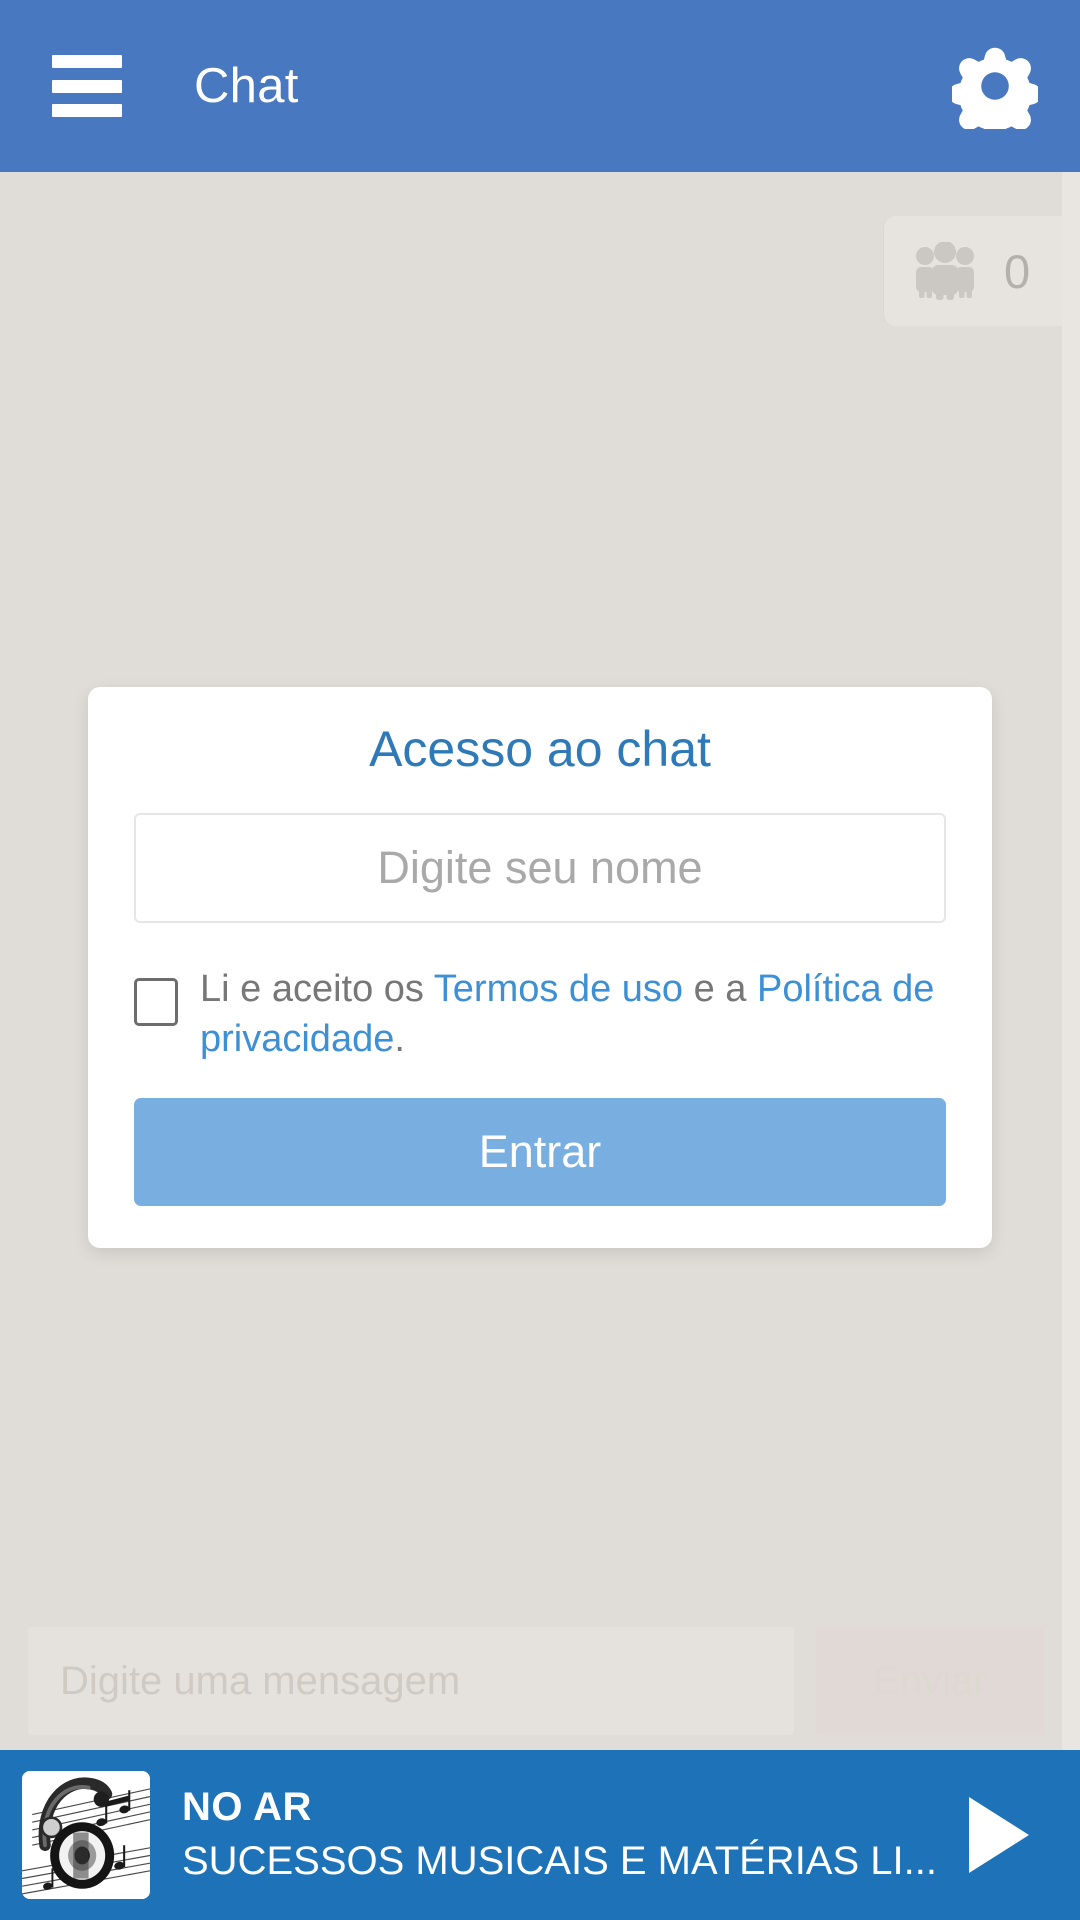 The height and width of the screenshot is (1920, 1080). What do you see at coordinates (399, 1039) in the screenshot?
I see `terms-suffix: .` at bounding box center [399, 1039].